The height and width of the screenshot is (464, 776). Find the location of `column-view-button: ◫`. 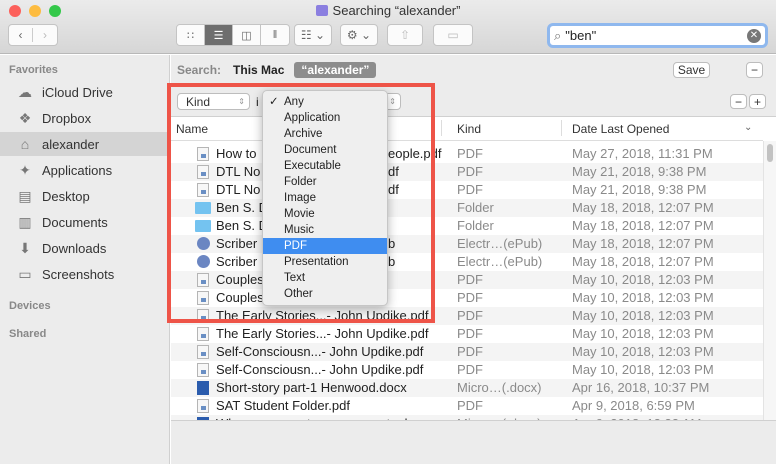

column-view-button: ◫ is located at coordinates (247, 35).